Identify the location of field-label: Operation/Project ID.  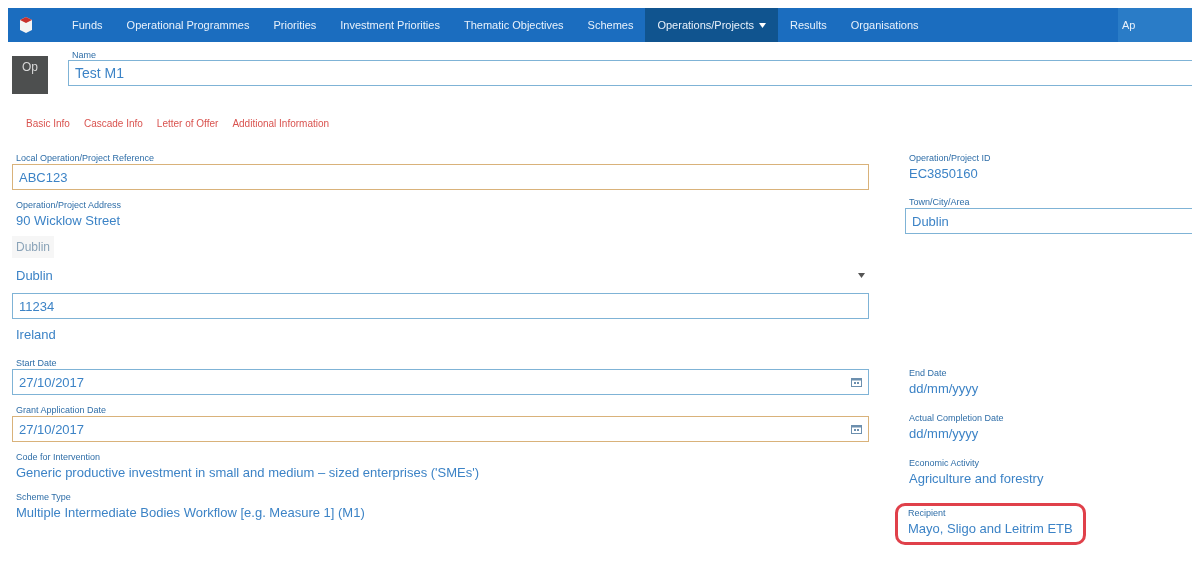
(950, 158).